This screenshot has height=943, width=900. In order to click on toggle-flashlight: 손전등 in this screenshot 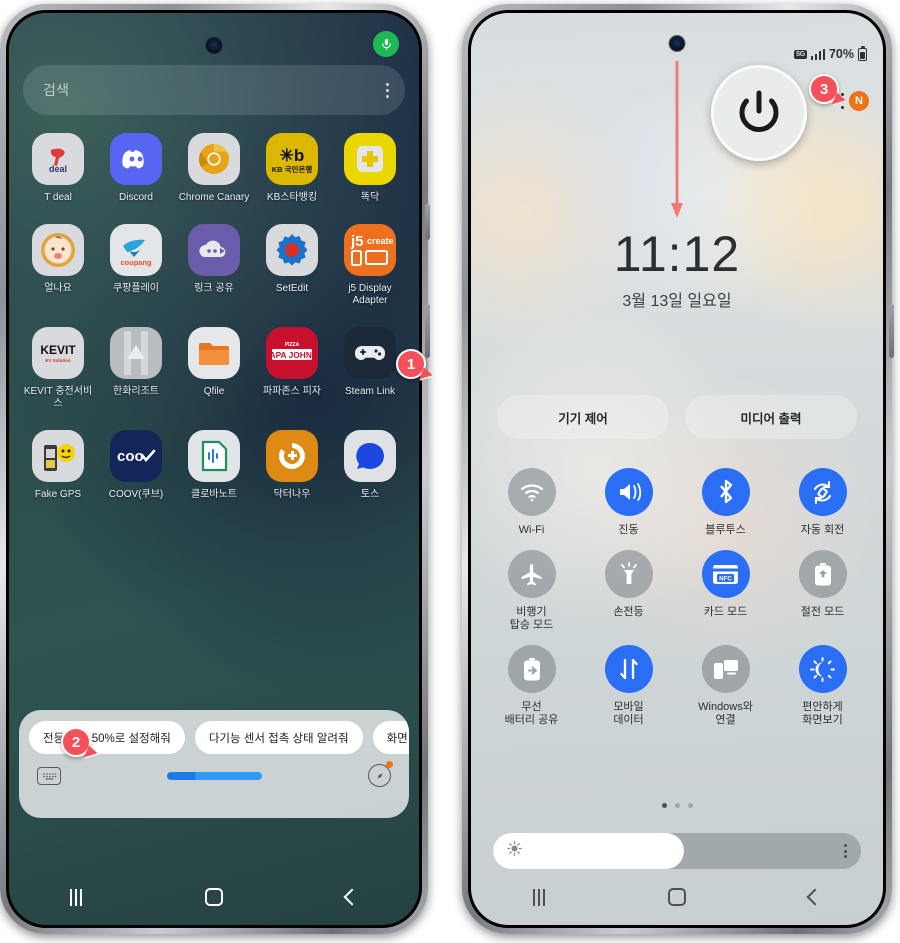, I will do `click(628, 591)`.